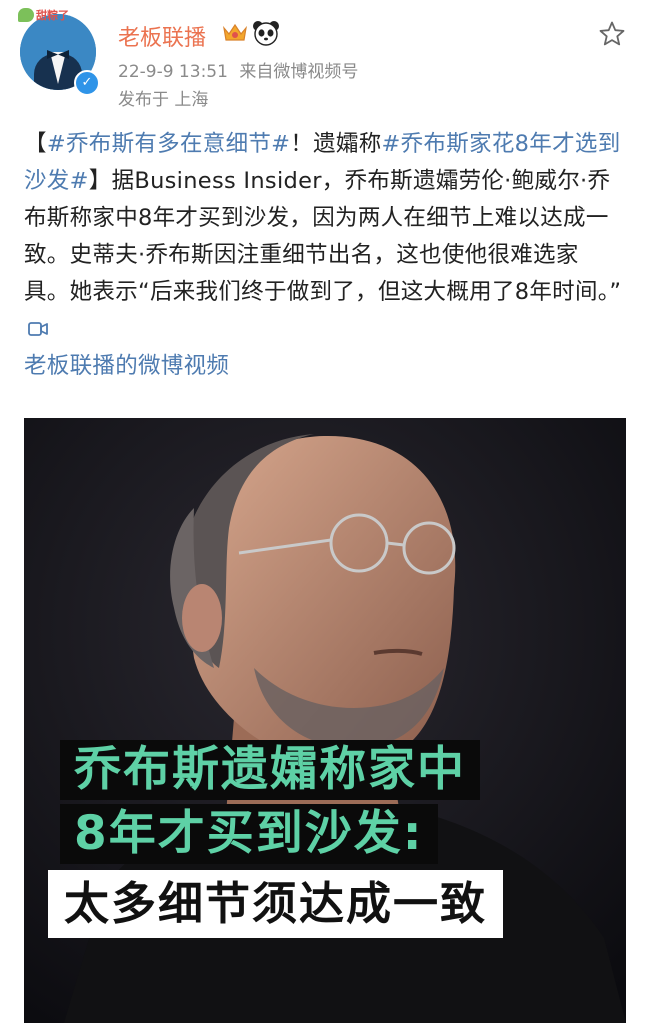 The height and width of the screenshot is (1023, 650). I want to click on avatar: 甜粽了 ✓, so click(59, 52).